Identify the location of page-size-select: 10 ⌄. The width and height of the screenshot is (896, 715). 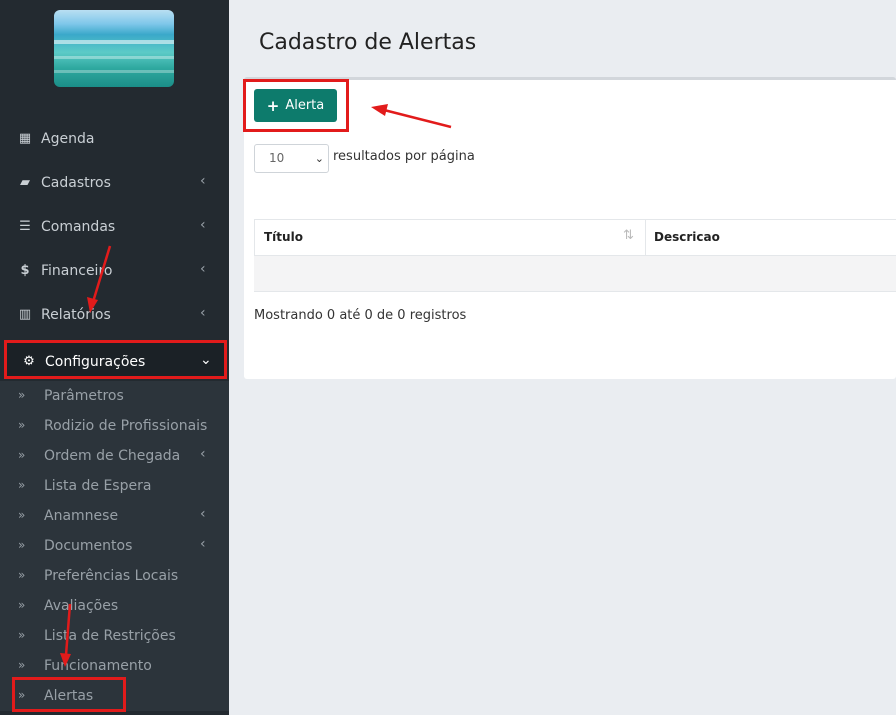
(291, 158).